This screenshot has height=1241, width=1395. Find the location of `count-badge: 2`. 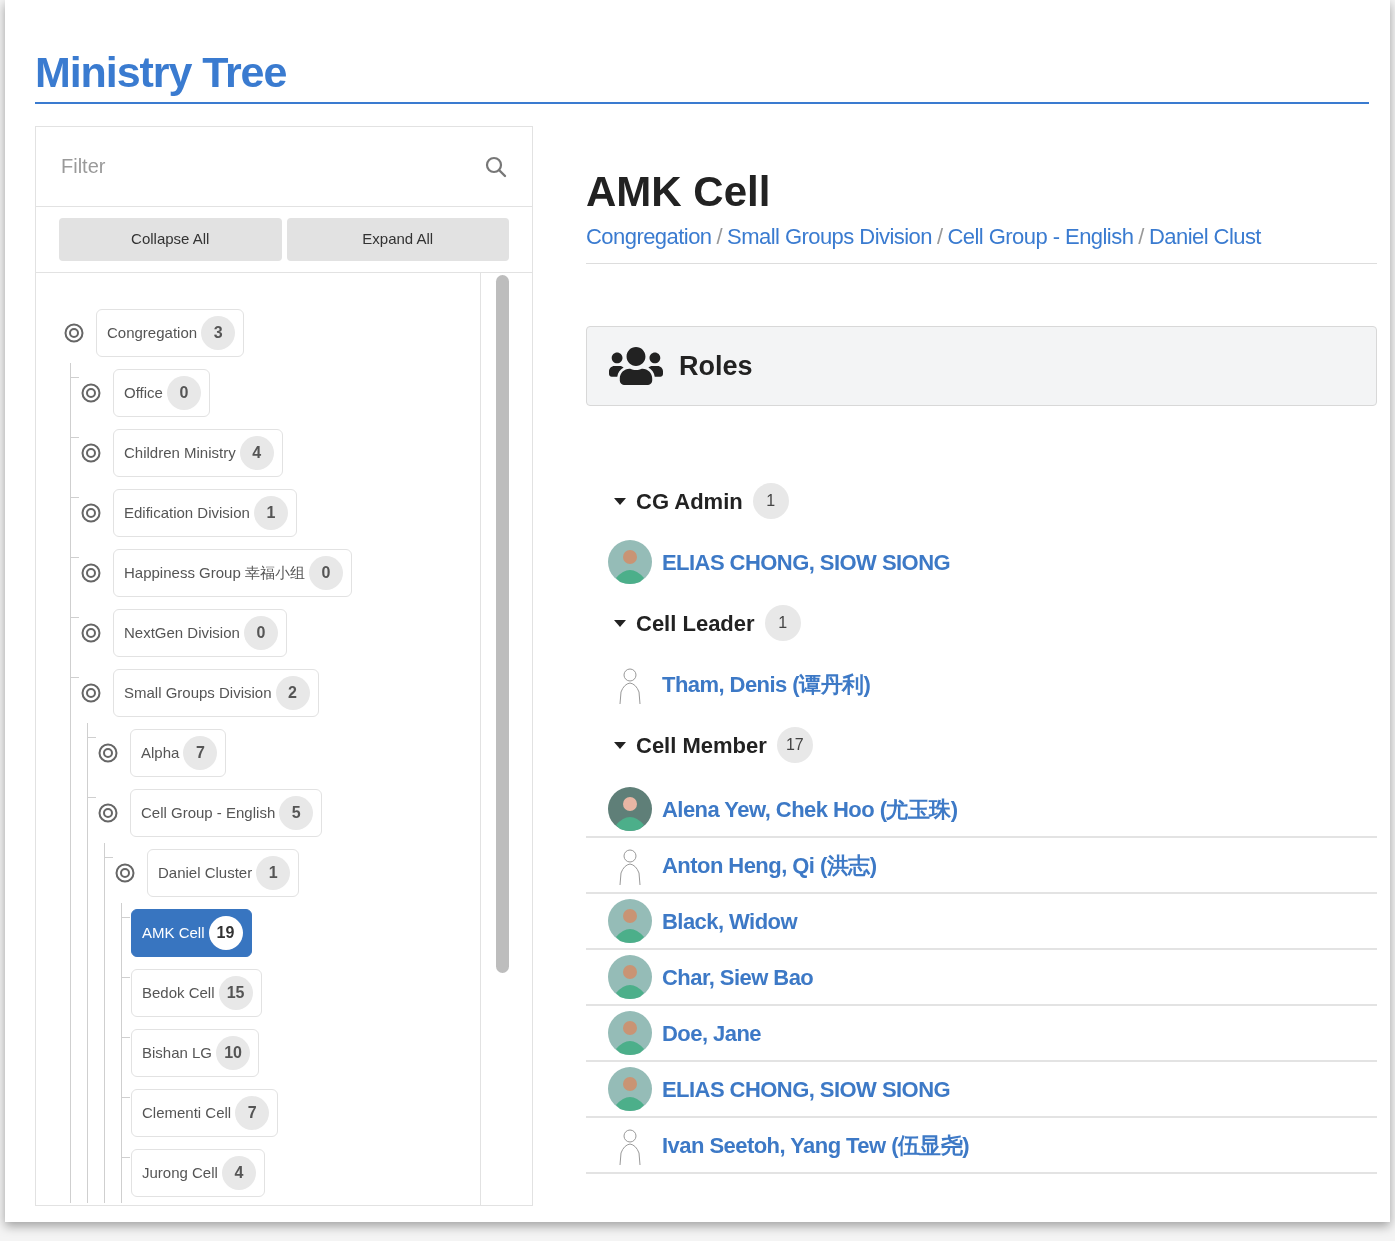

count-badge: 2 is located at coordinates (292, 693).